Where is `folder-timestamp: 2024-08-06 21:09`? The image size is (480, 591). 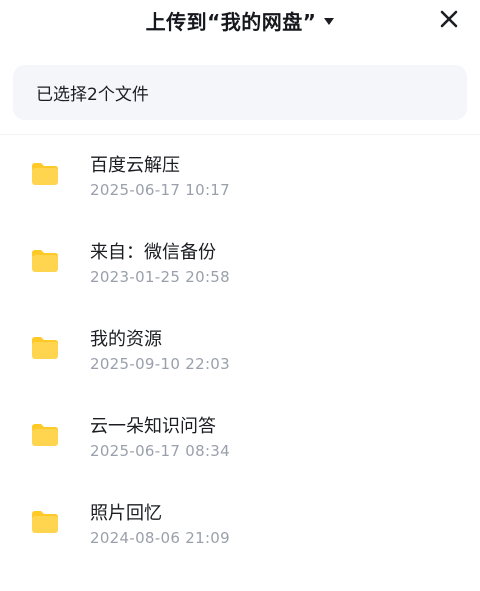 folder-timestamp: 2024-08-06 21:09 is located at coordinates (160, 538).